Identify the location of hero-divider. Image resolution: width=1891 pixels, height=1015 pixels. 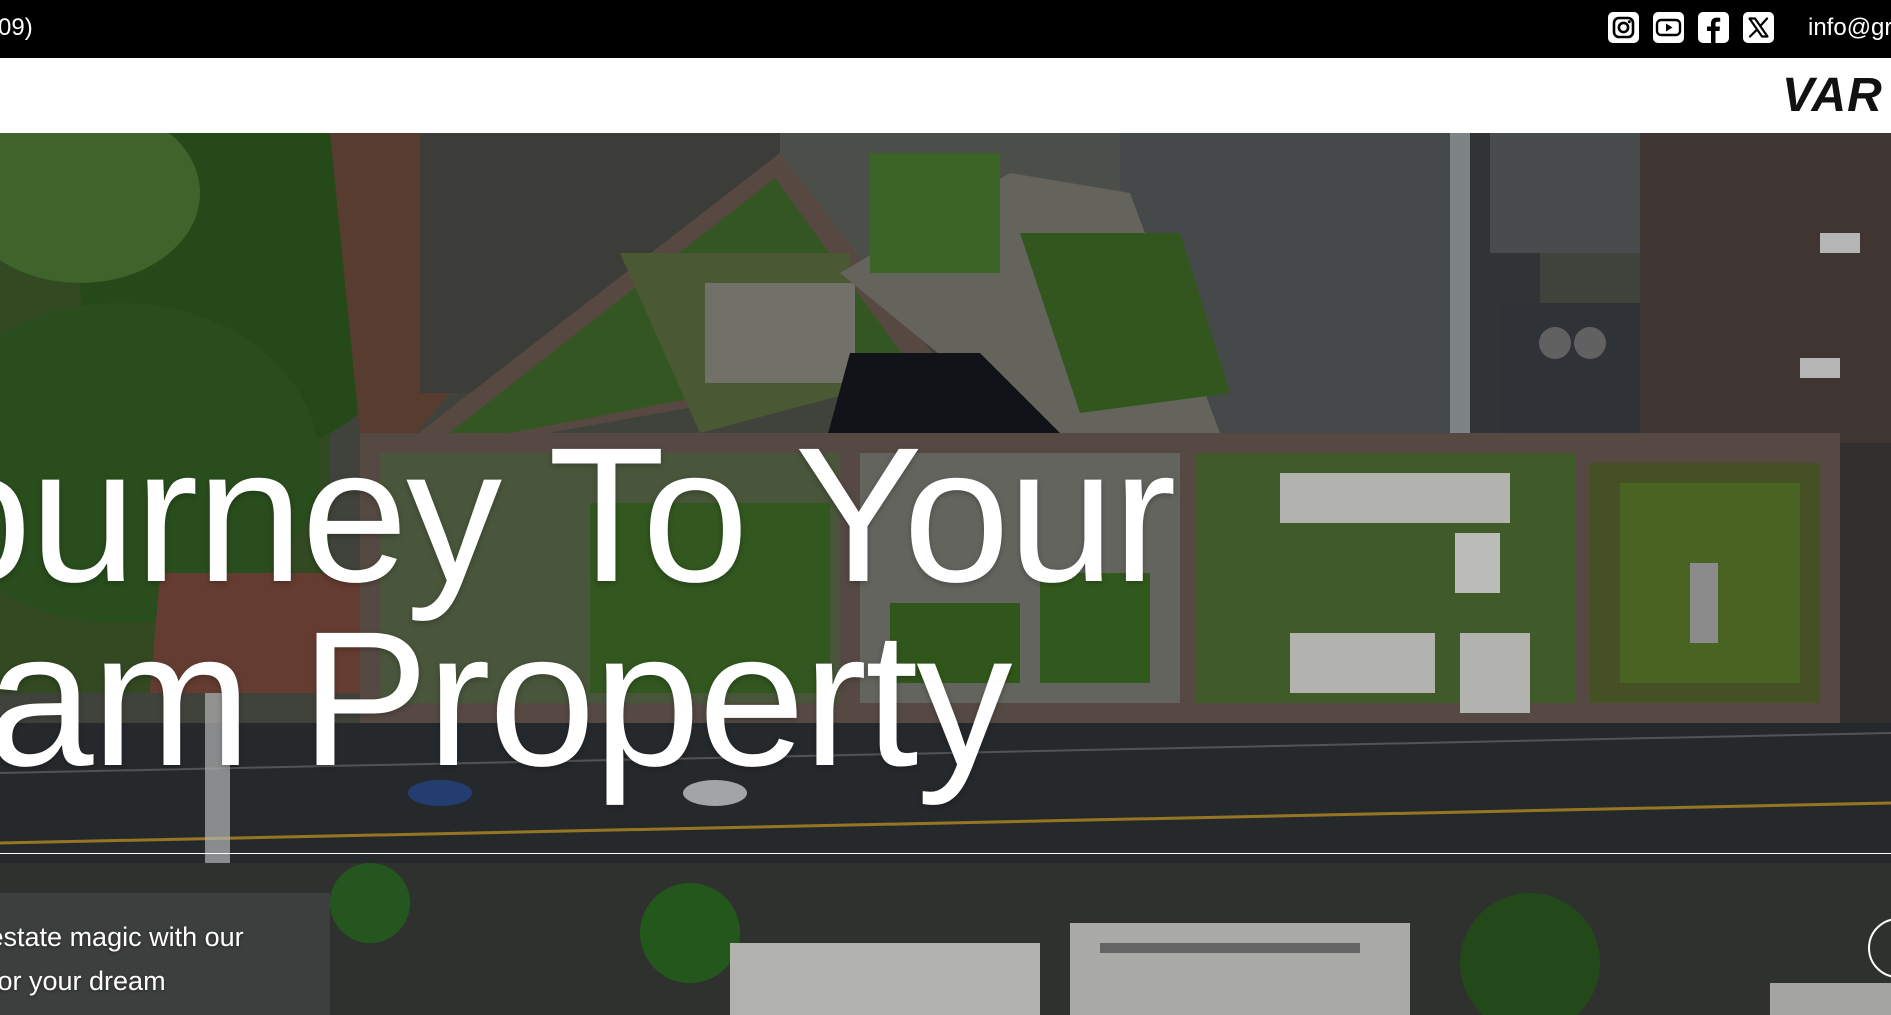
(945, 853).